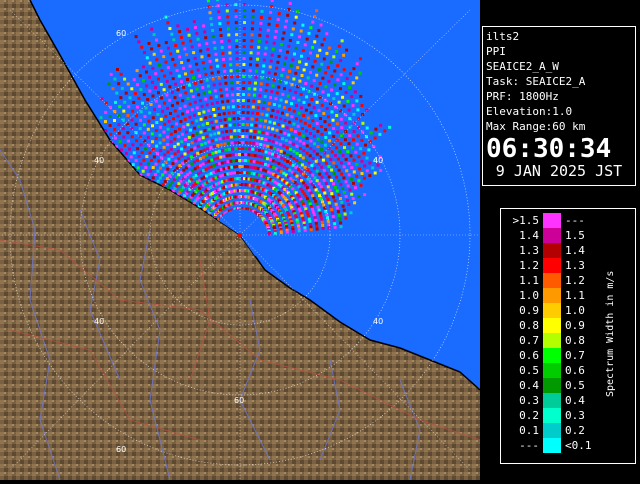 This screenshot has height=484, width=640. I want to click on legend-low-value: 0.7, so click(521, 340).